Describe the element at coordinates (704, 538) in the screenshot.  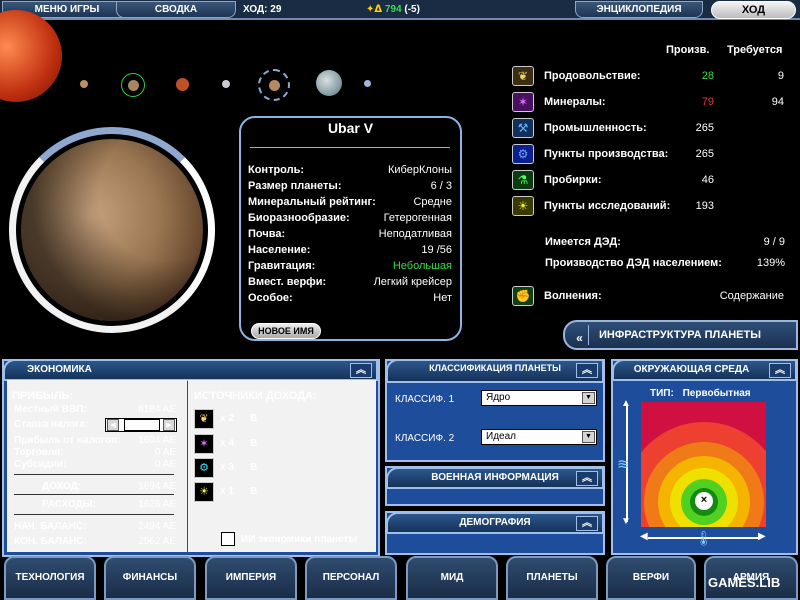
I see `thermometer-icon: 🌡` at that location.